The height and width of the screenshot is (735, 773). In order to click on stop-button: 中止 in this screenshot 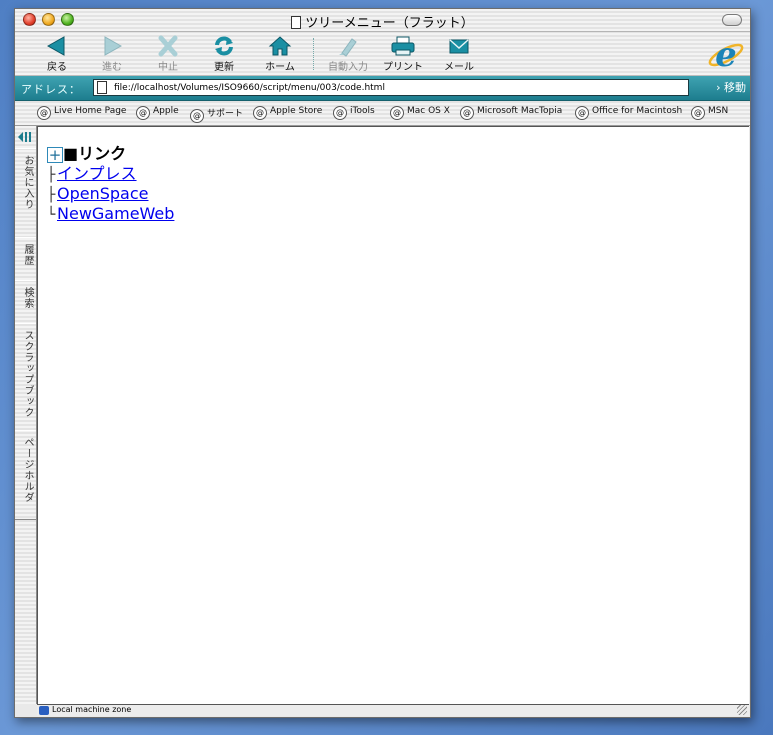, I will do `click(168, 54)`.